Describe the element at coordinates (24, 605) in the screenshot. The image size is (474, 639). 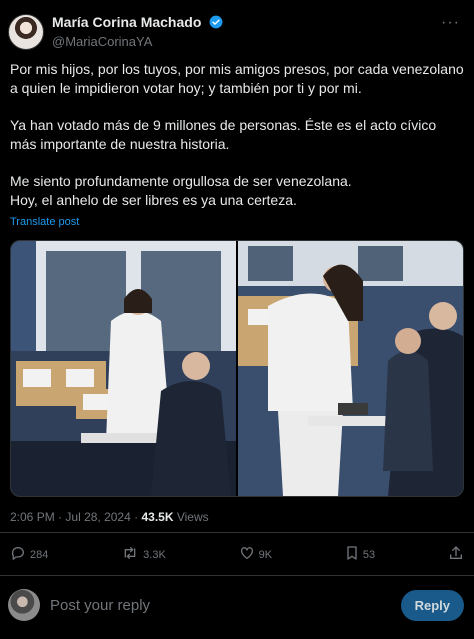
I see `user-avatar` at that location.